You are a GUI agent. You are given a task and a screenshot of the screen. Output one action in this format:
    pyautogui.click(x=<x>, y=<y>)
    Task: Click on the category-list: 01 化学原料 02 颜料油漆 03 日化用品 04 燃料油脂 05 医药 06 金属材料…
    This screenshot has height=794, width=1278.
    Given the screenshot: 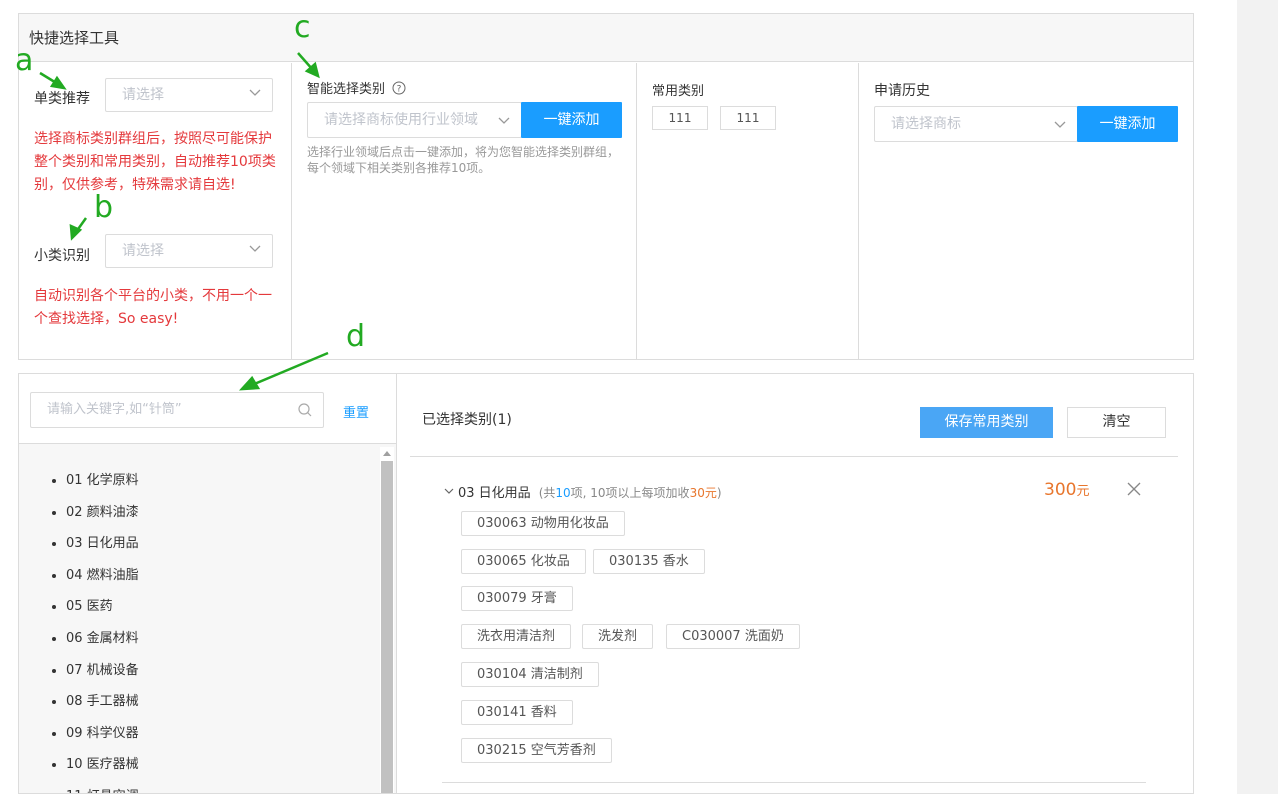 What is the action you would take?
    pyautogui.click(x=94, y=631)
    